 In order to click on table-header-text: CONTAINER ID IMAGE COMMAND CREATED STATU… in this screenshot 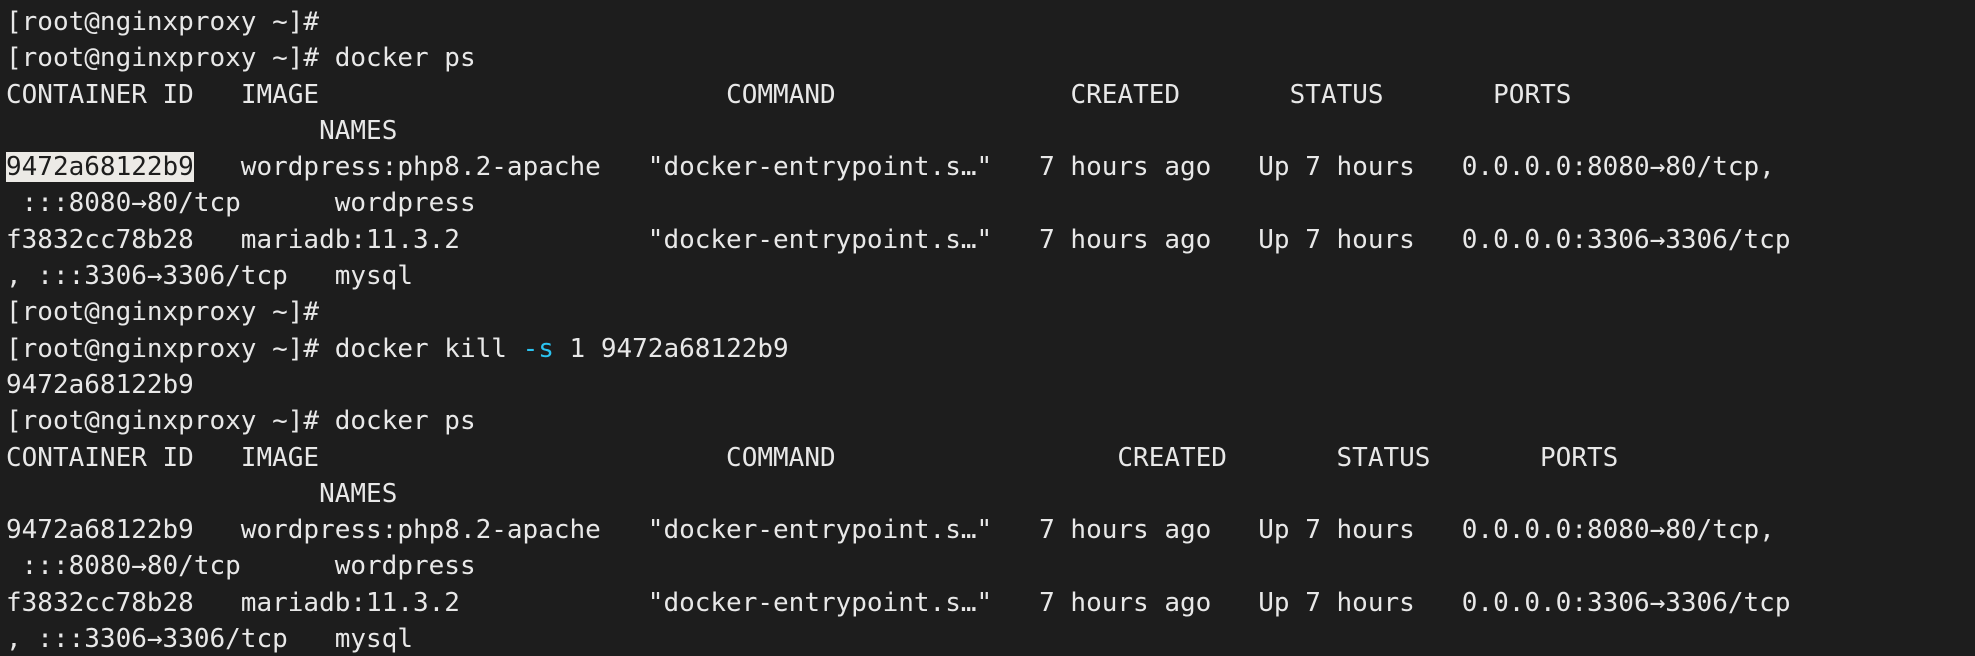, I will do `click(812, 457)`.